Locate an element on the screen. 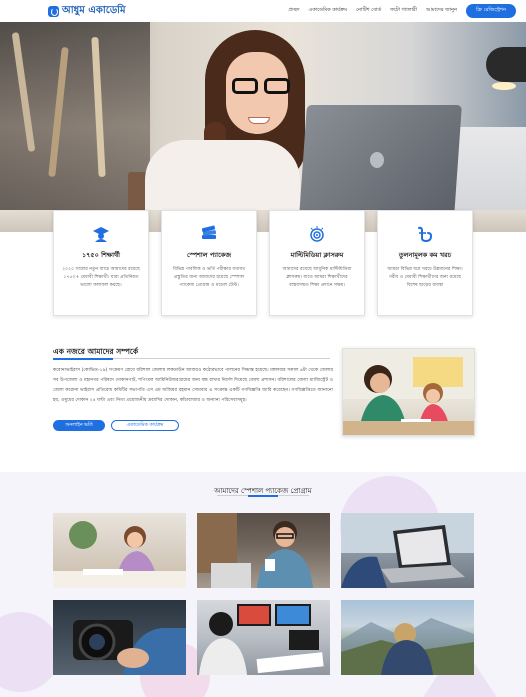 This screenshot has height=697, width=526. lamp is located at coordinates (506, 64).